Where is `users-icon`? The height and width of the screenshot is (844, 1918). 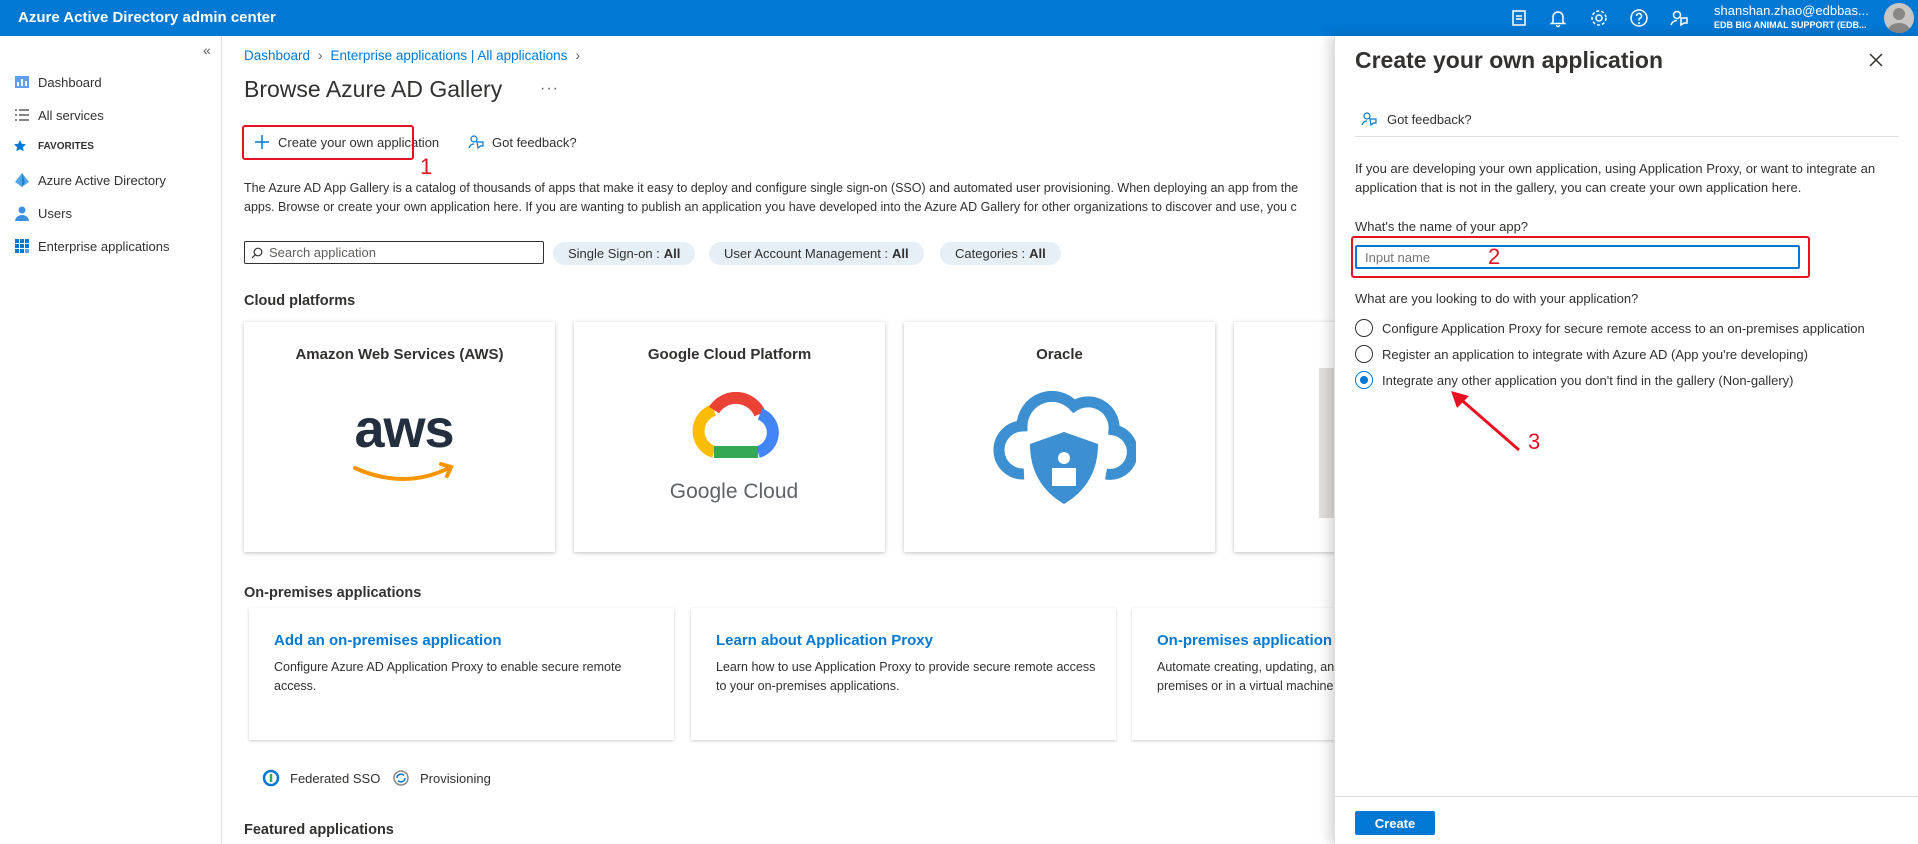
users-icon is located at coordinates (22, 213).